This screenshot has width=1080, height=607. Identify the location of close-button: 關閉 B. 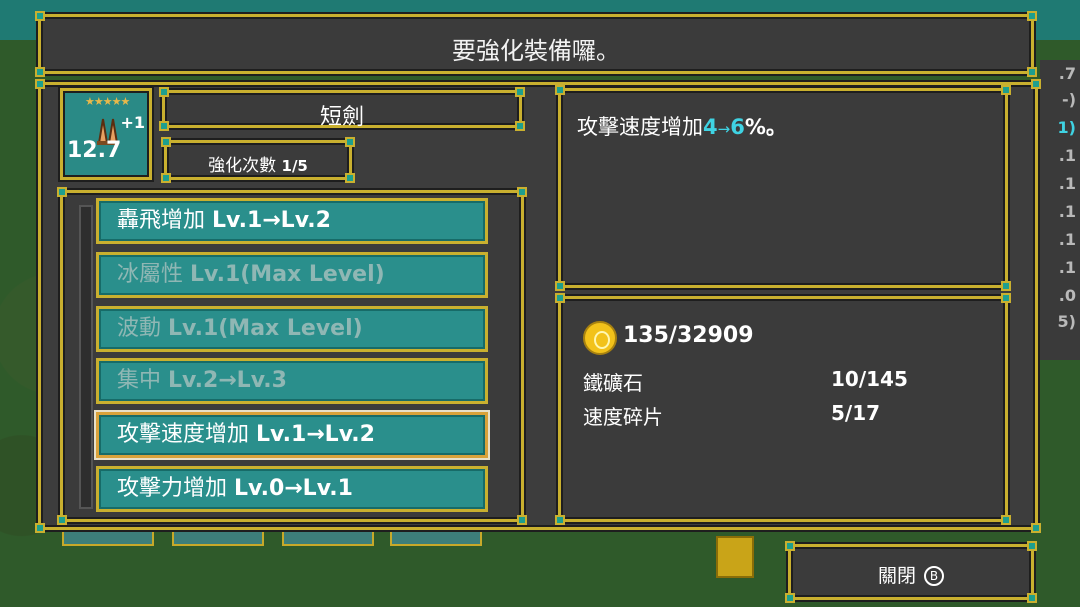
(911, 572).